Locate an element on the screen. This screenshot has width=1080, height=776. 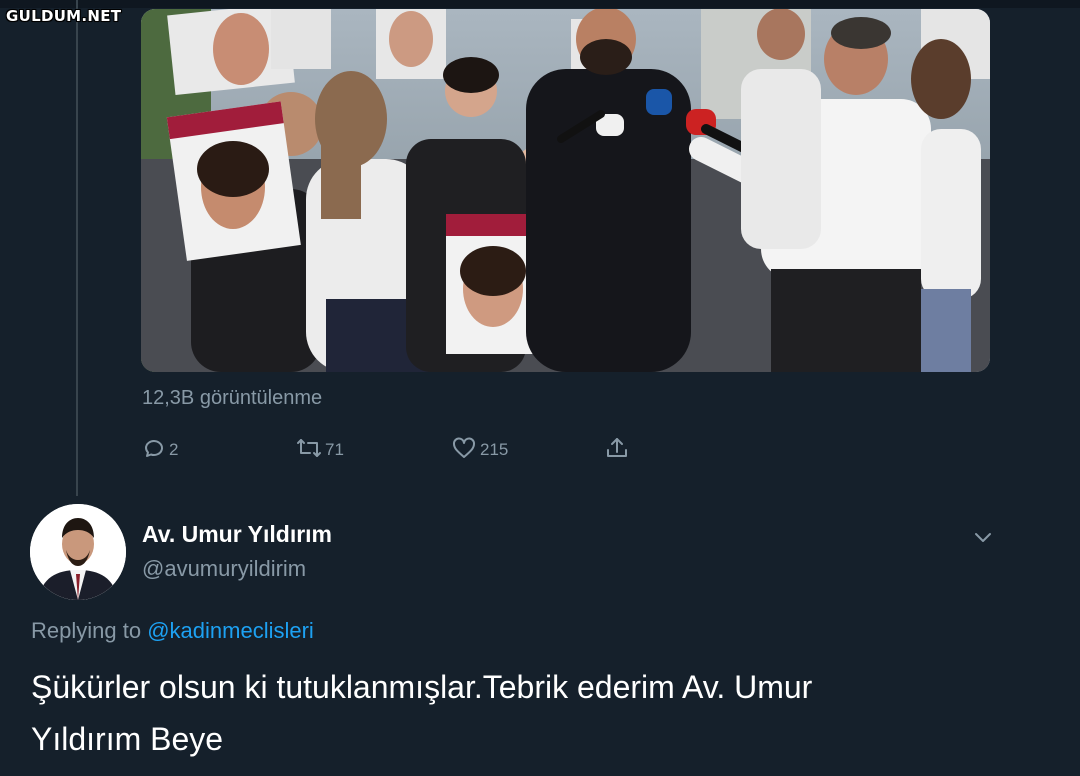
top-edge is located at coordinates (540, 4).